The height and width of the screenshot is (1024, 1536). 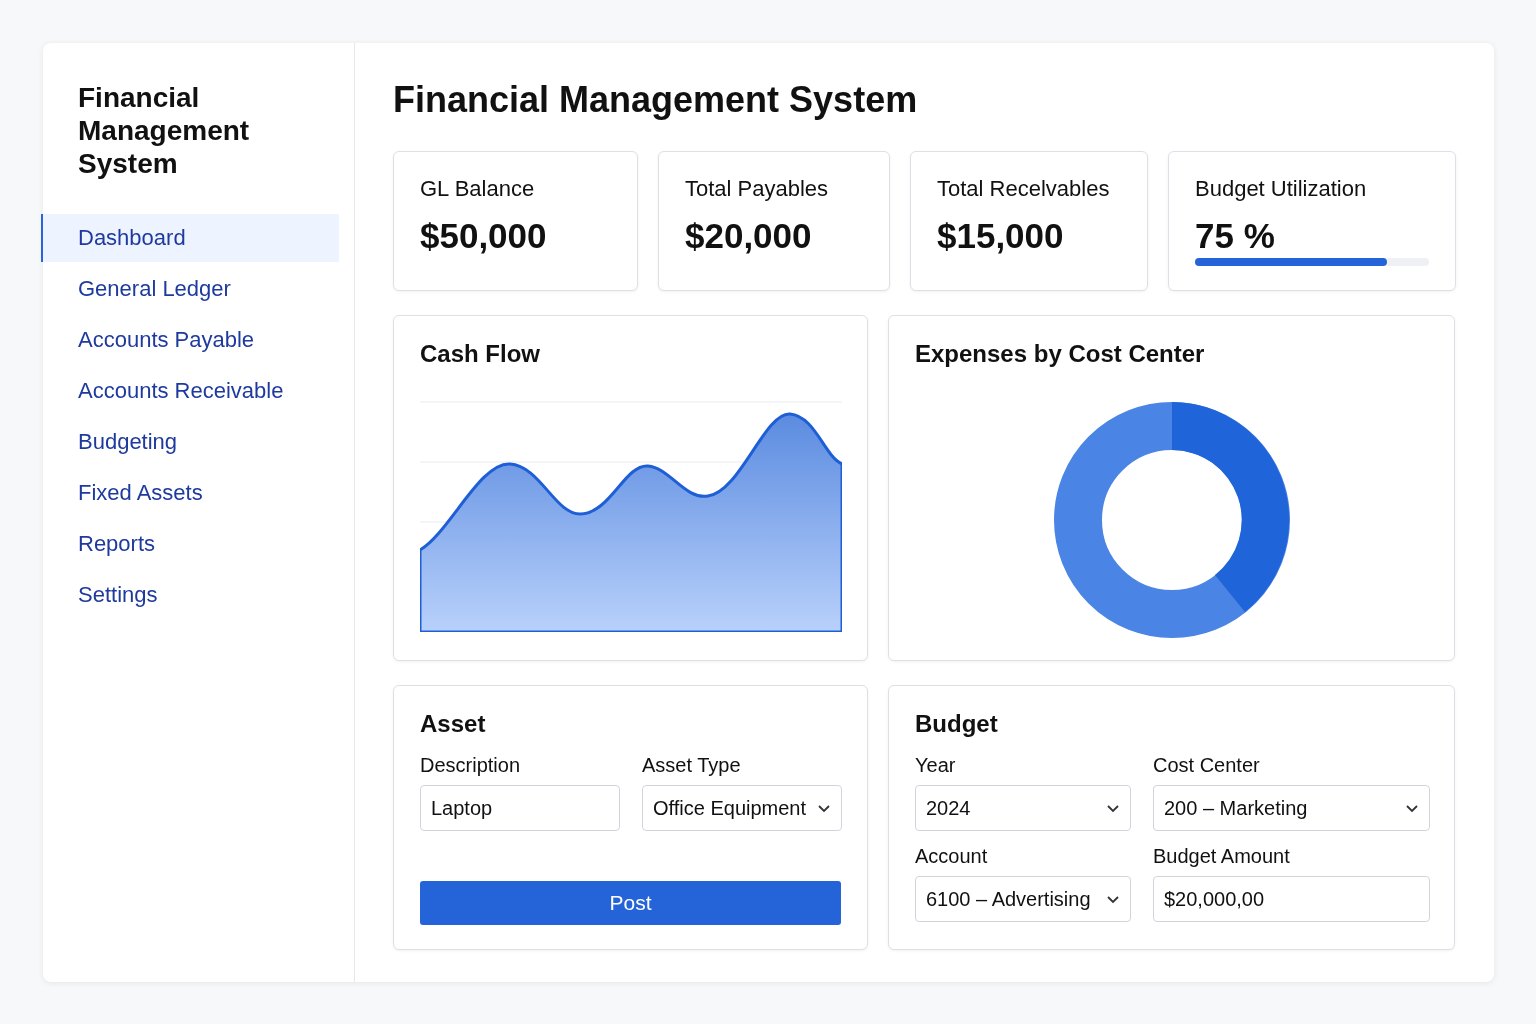 What do you see at coordinates (190, 493) in the screenshot?
I see `nav-item: Fixed Assets` at bounding box center [190, 493].